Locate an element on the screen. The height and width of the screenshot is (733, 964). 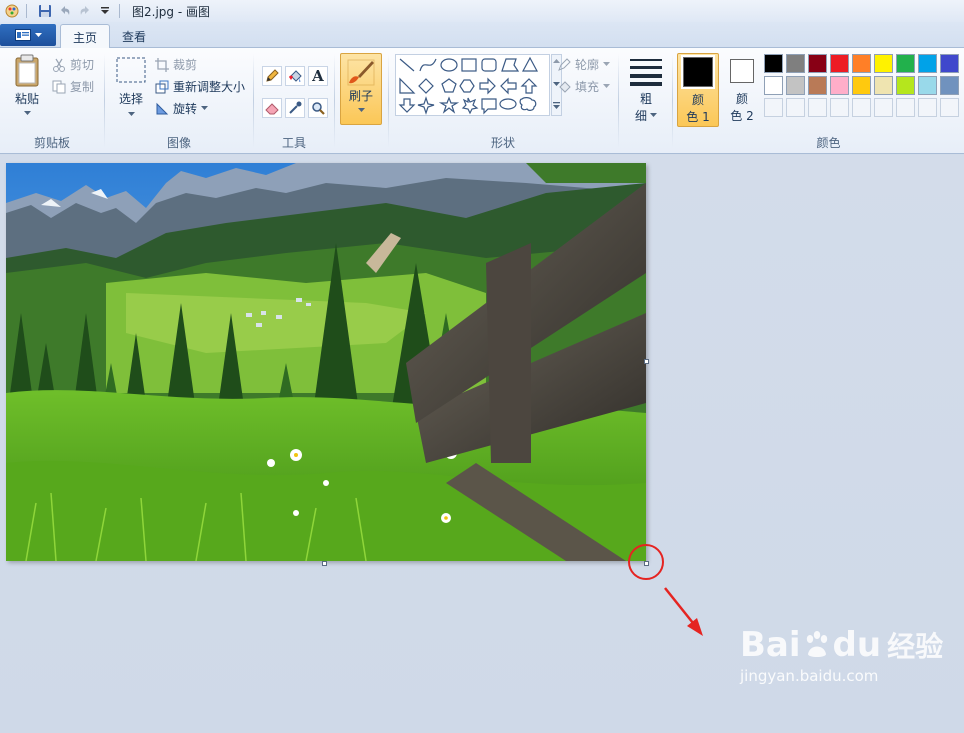
select-rectangle-icon is located at coordinates (131, 70).